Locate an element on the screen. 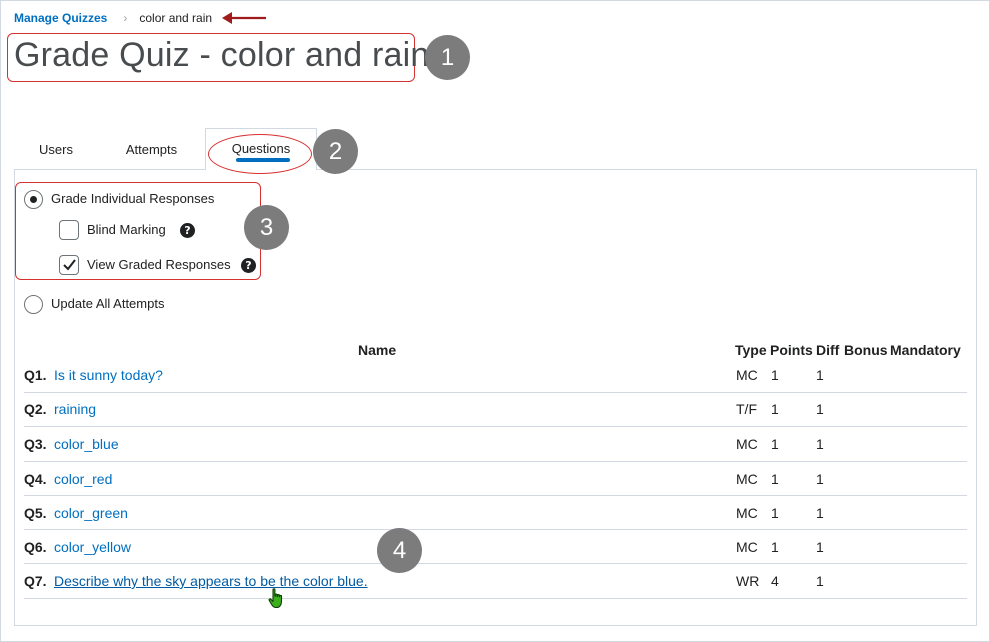 Image resolution: width=990 pixels, height=642 pixels. question-points: 4 is located at coordinates (775, 581).